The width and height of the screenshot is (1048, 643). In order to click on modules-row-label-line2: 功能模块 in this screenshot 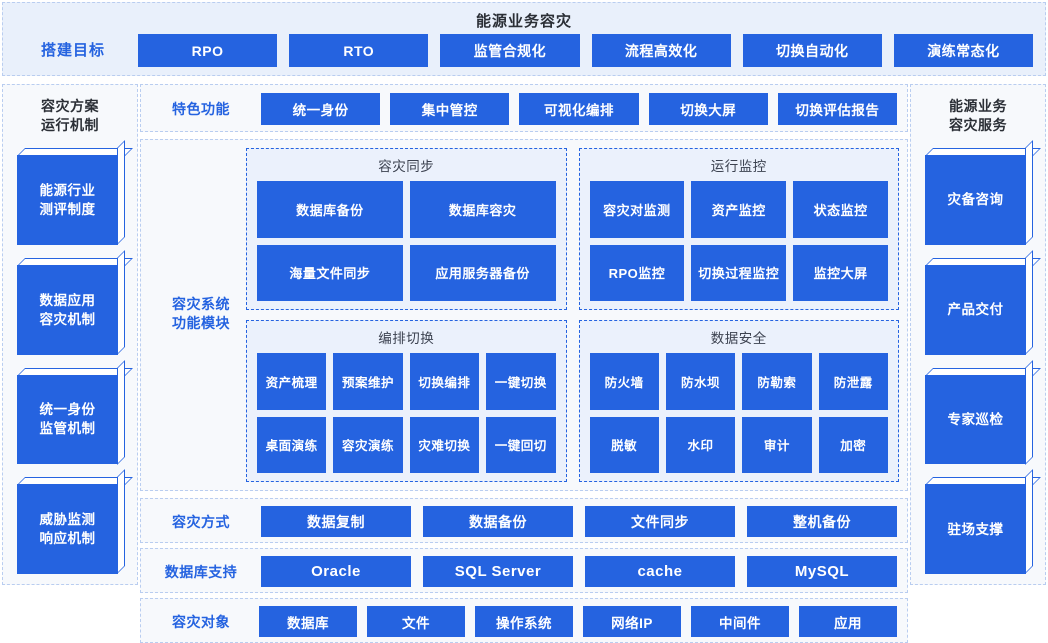, I will do `click(201, 323)`.